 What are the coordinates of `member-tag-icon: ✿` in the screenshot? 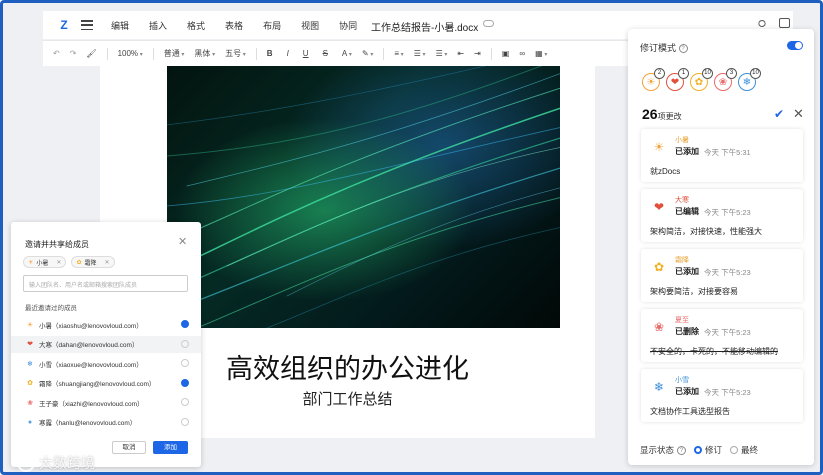 It's located at (79, 262).